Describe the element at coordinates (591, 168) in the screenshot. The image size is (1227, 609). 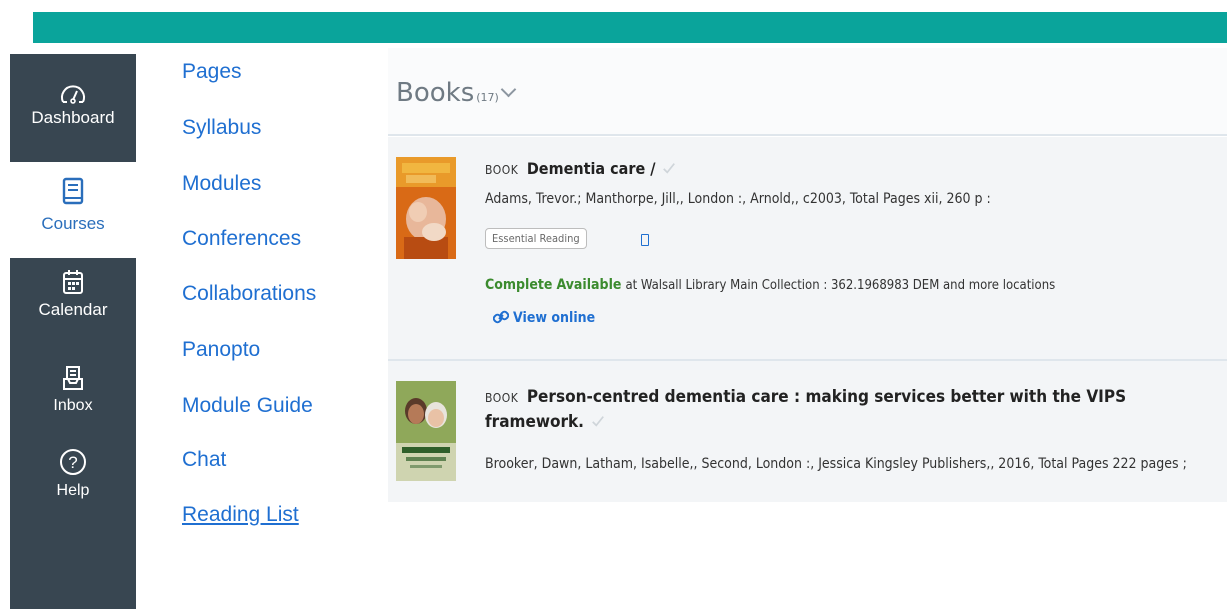
I see `item-title: Dementia care /` at that location.